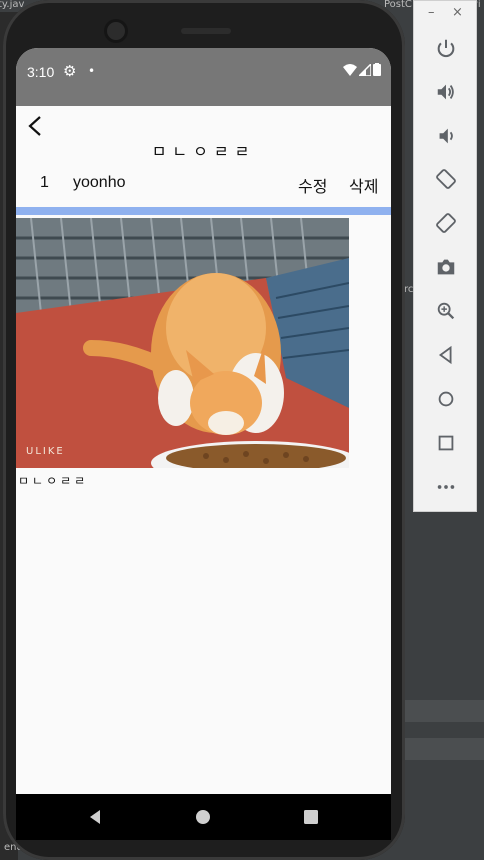  What do you see at coordinates (53, 481) in the screenshot?
I see `post-caption: ㅁㄴㅇㄹㄹ` at bounding box center [53, 481].